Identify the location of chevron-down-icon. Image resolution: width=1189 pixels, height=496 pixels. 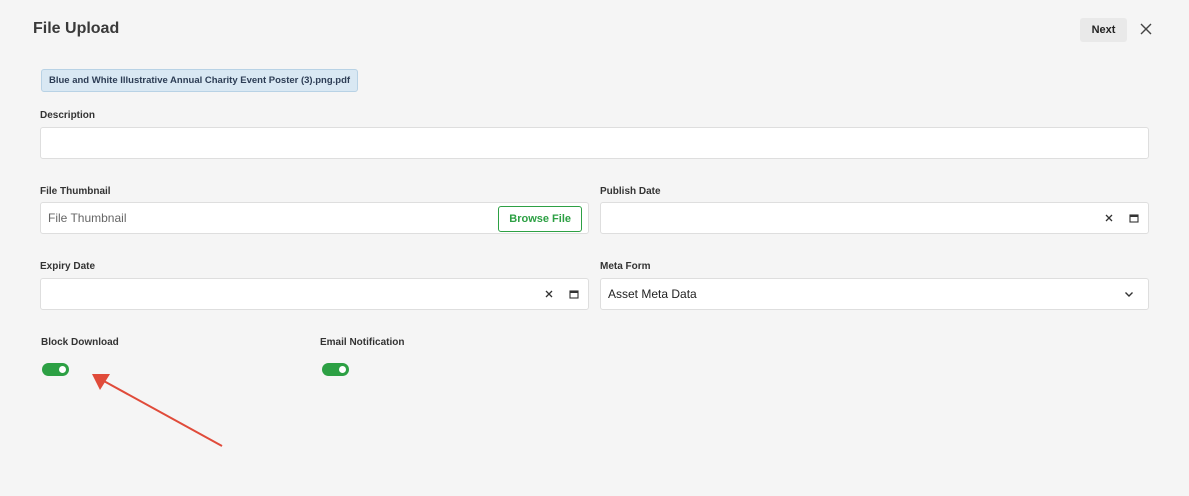
(1129, 294).